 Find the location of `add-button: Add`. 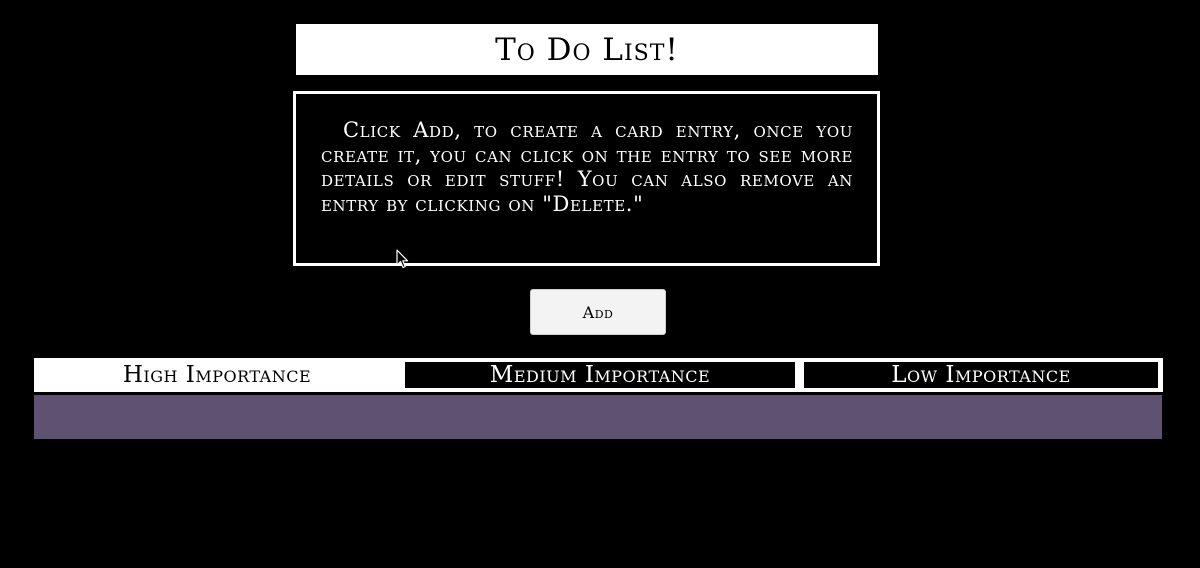

add-button: Add is located at coordinates (598, 312).